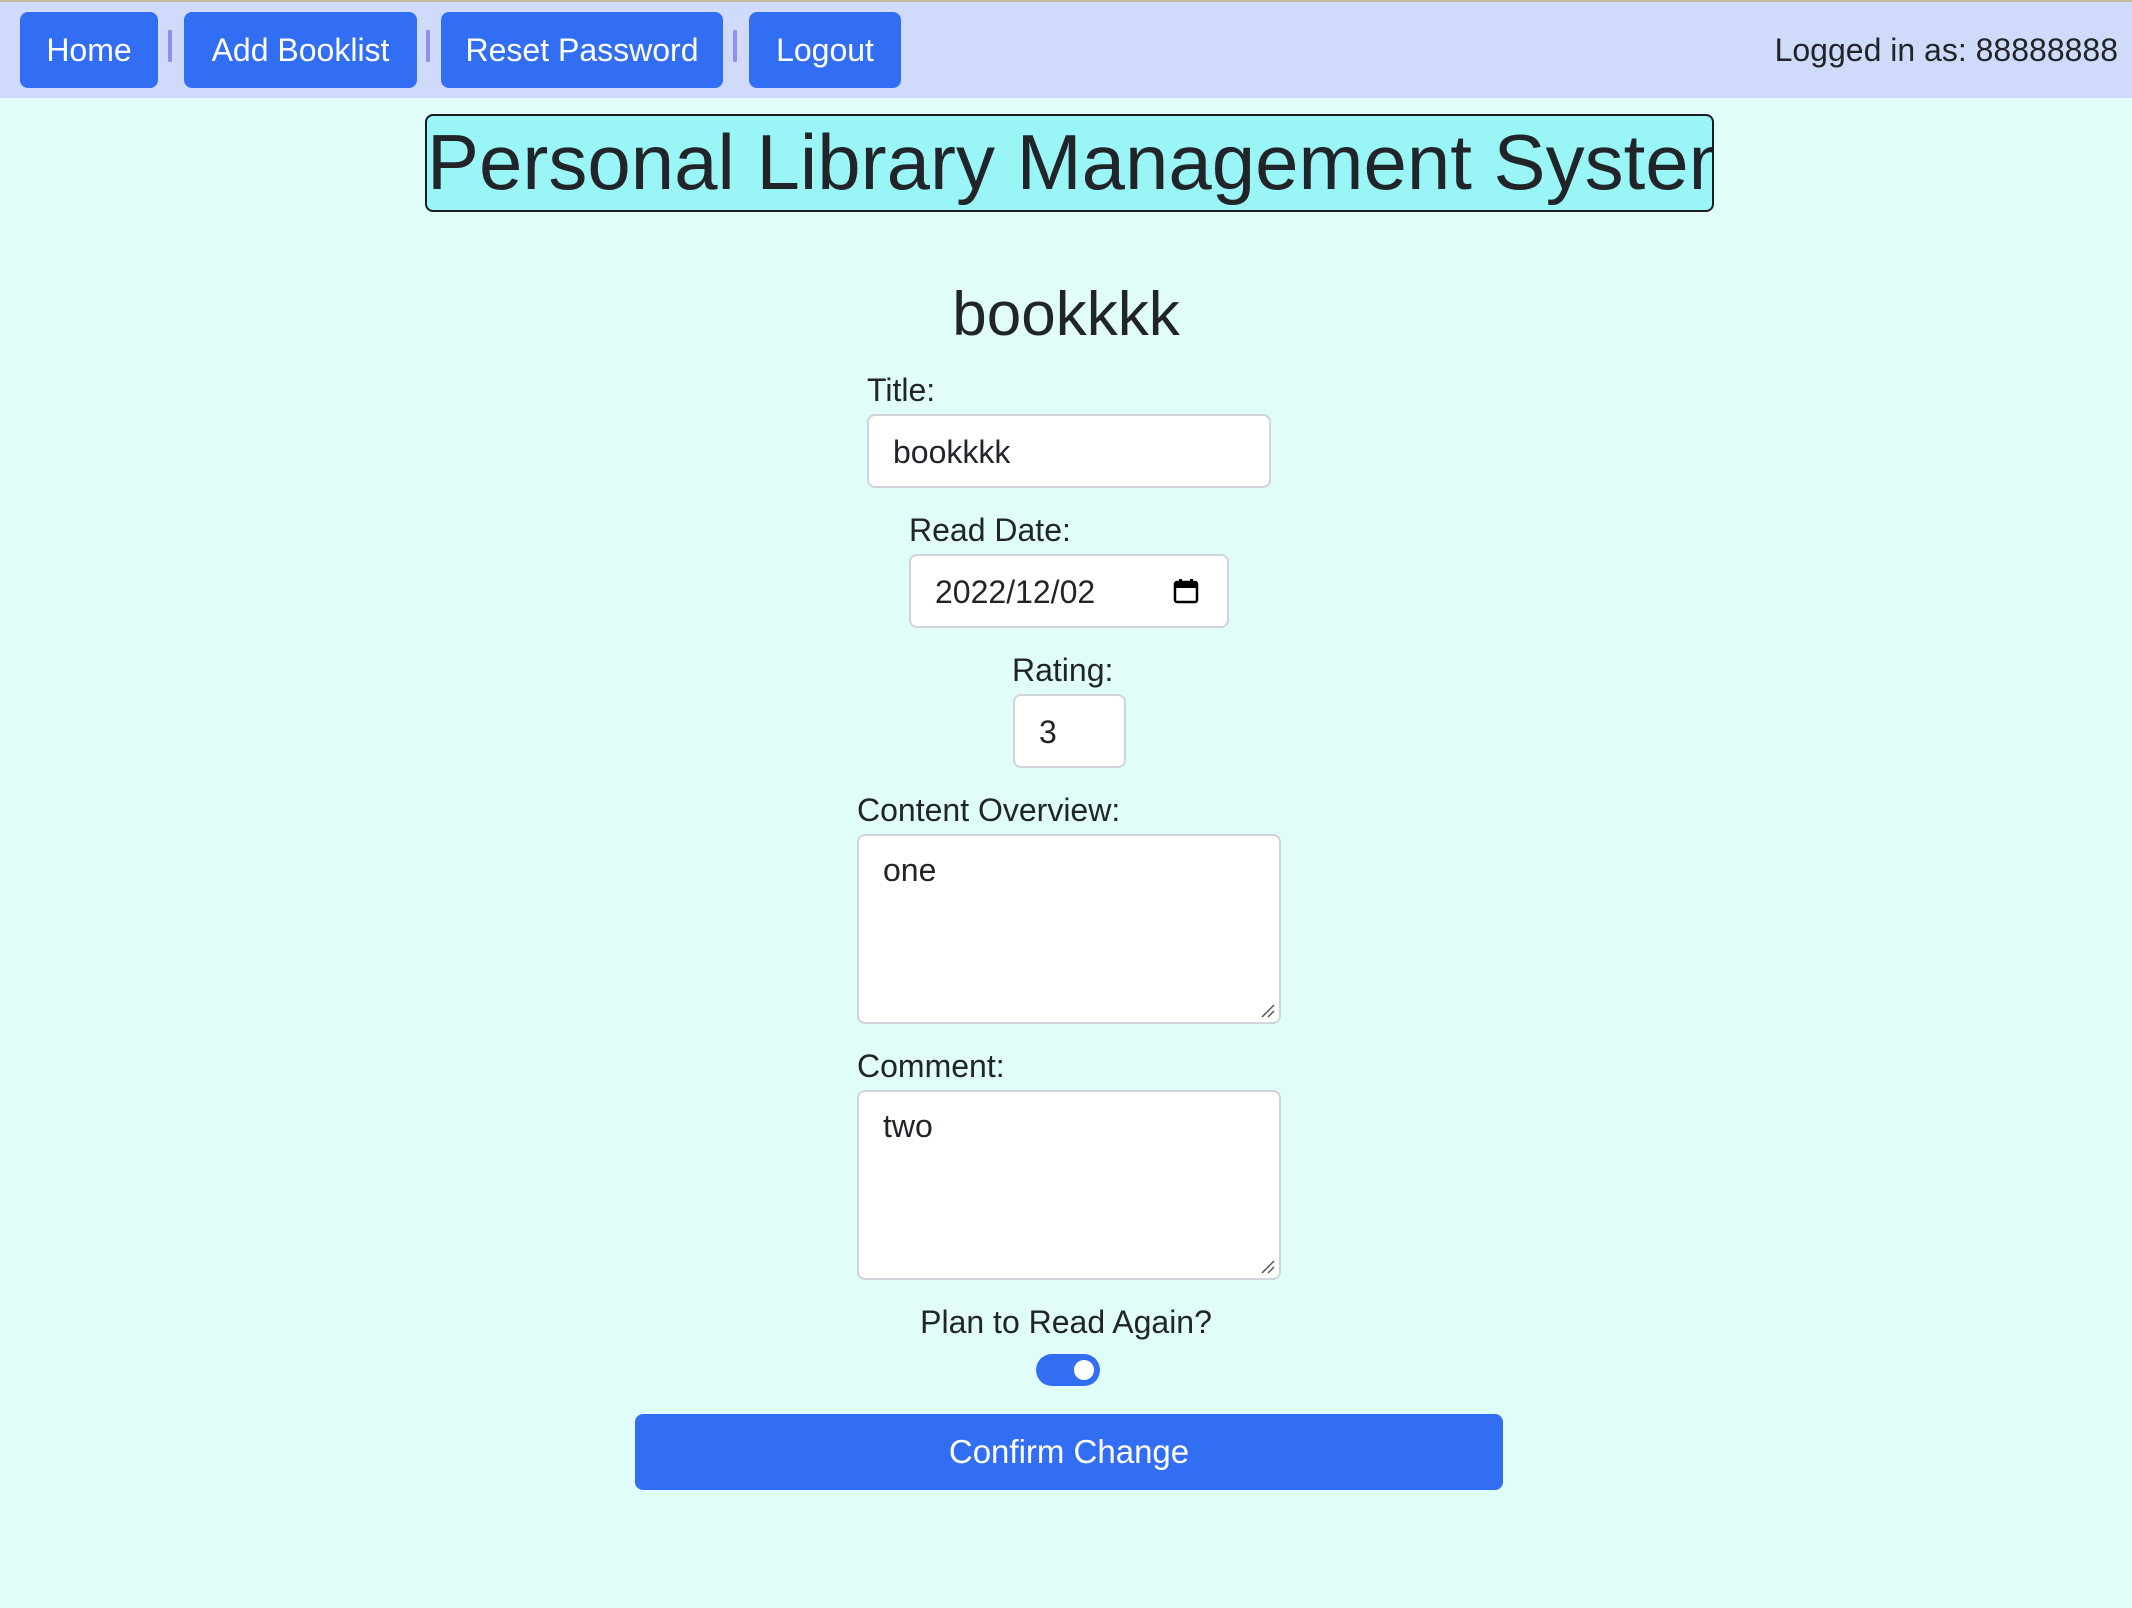  What do you see at coordinates (1063, 670) in the screenshot?
I see `rating-label: Rating:` at bounding box center [1063, 670].